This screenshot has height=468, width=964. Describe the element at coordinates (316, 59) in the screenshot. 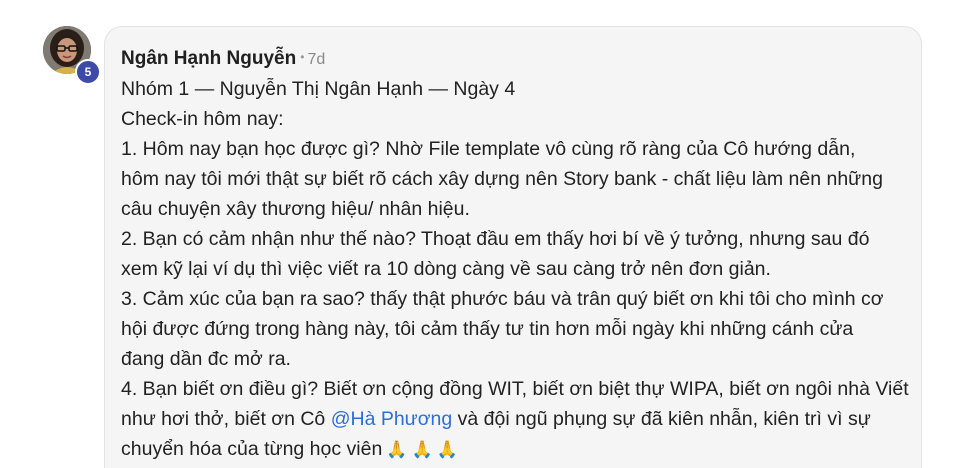

I see `timestamp: 7d` at that location.